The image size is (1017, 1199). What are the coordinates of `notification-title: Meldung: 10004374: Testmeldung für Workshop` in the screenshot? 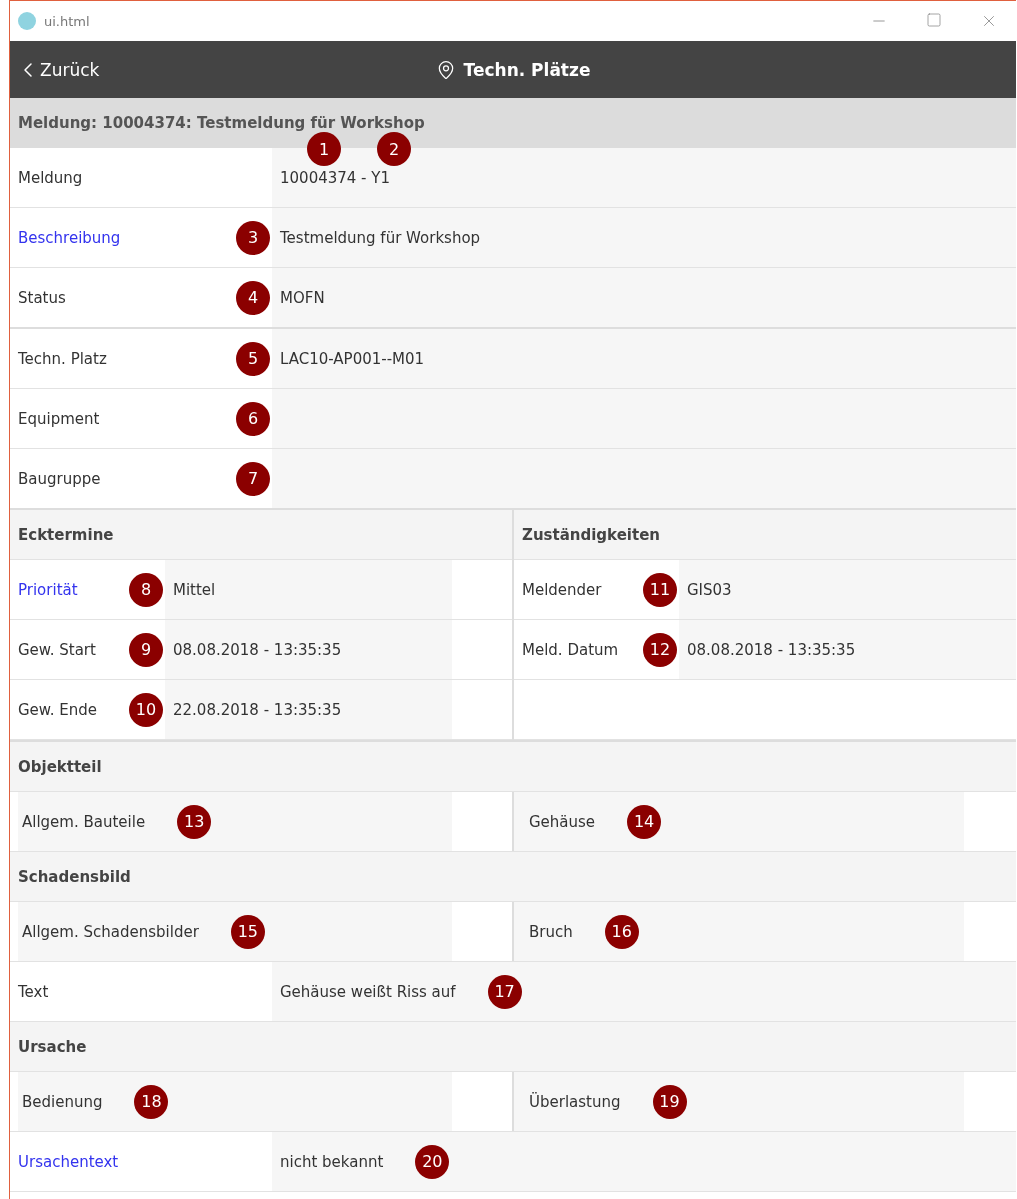 It's located at (221, 123).